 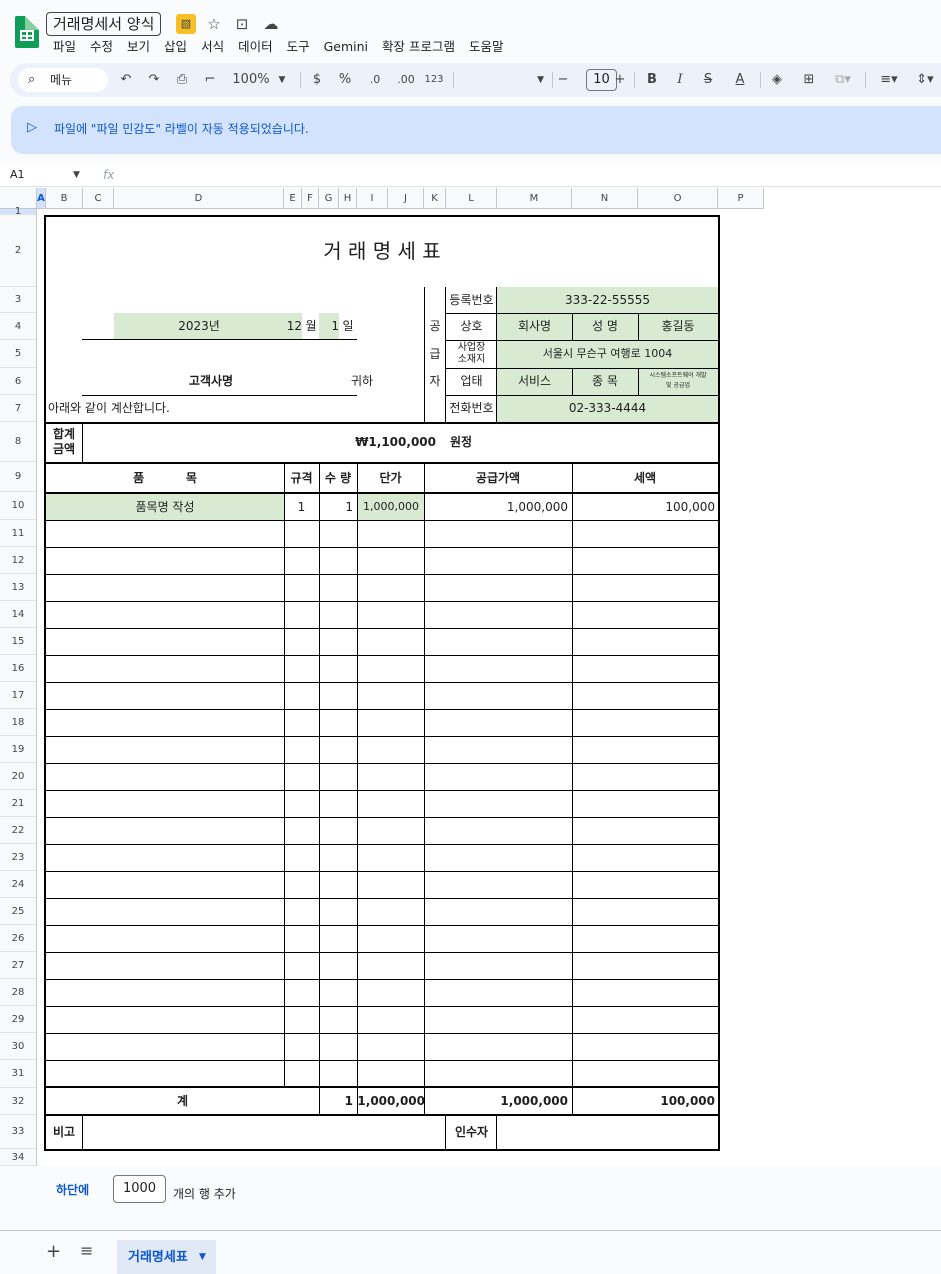 I want to click on menu-extensions: 확장 프로그램, so click(x=422, y=47).